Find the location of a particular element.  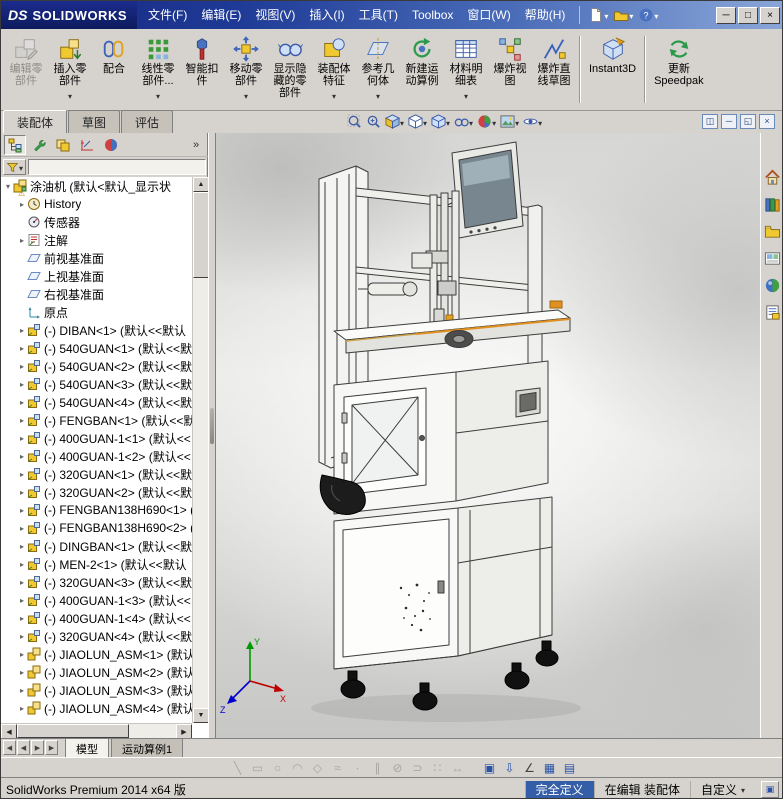

explode-line-sketch-button: 爆炸直 线草图 is located at coordinates (554, 69).